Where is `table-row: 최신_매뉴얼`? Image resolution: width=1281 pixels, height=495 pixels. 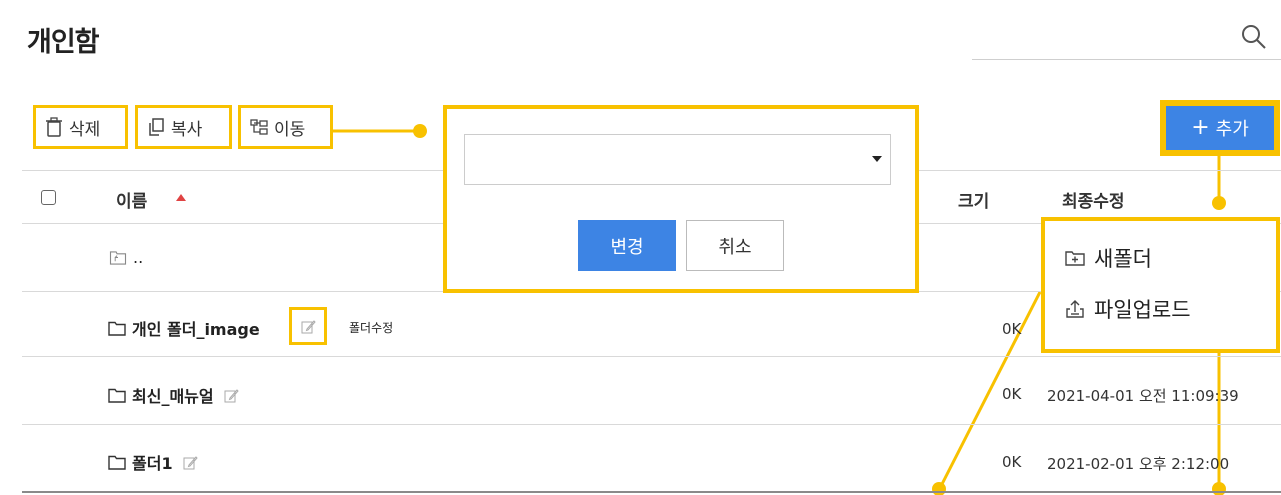
table-row: 최신_매뉴얼 is located at coordinates (173, 395).